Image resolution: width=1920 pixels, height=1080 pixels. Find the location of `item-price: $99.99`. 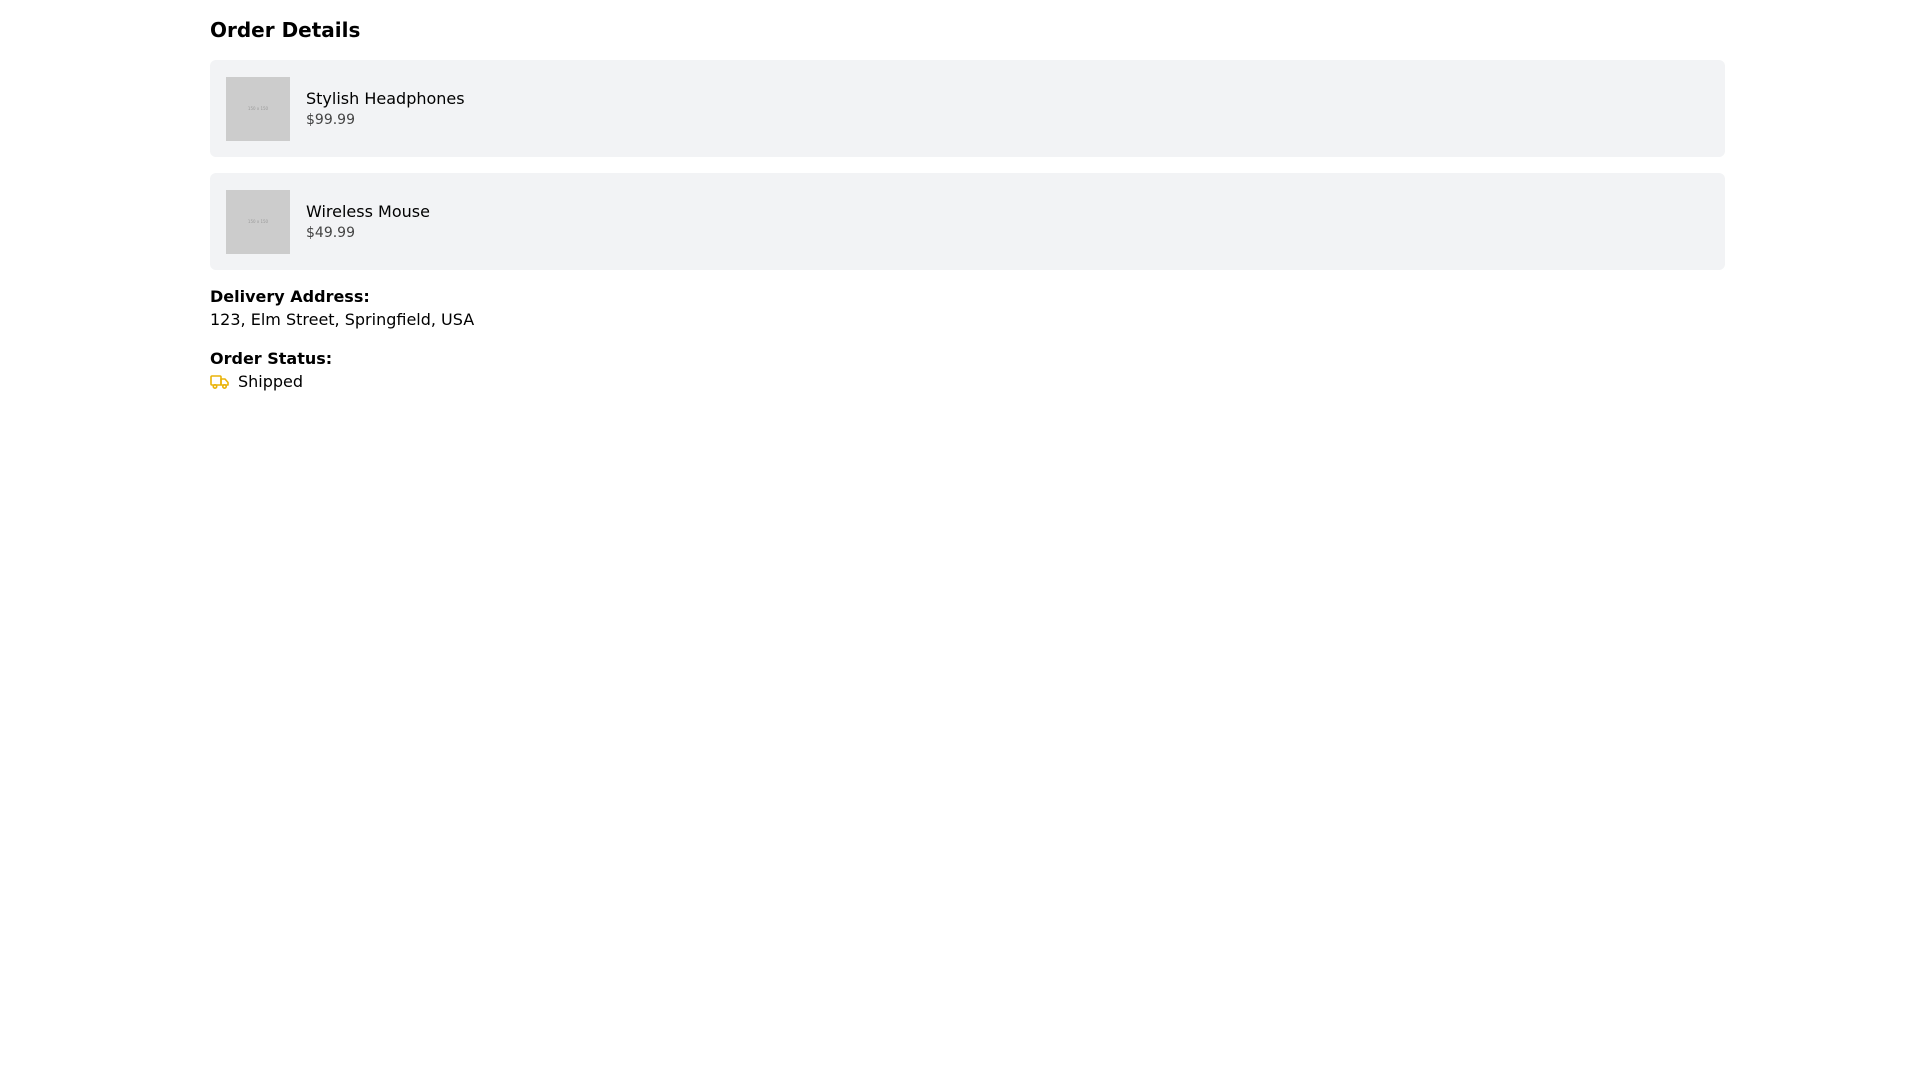

item-price: $99.99 is located at coordinates (330, 120).